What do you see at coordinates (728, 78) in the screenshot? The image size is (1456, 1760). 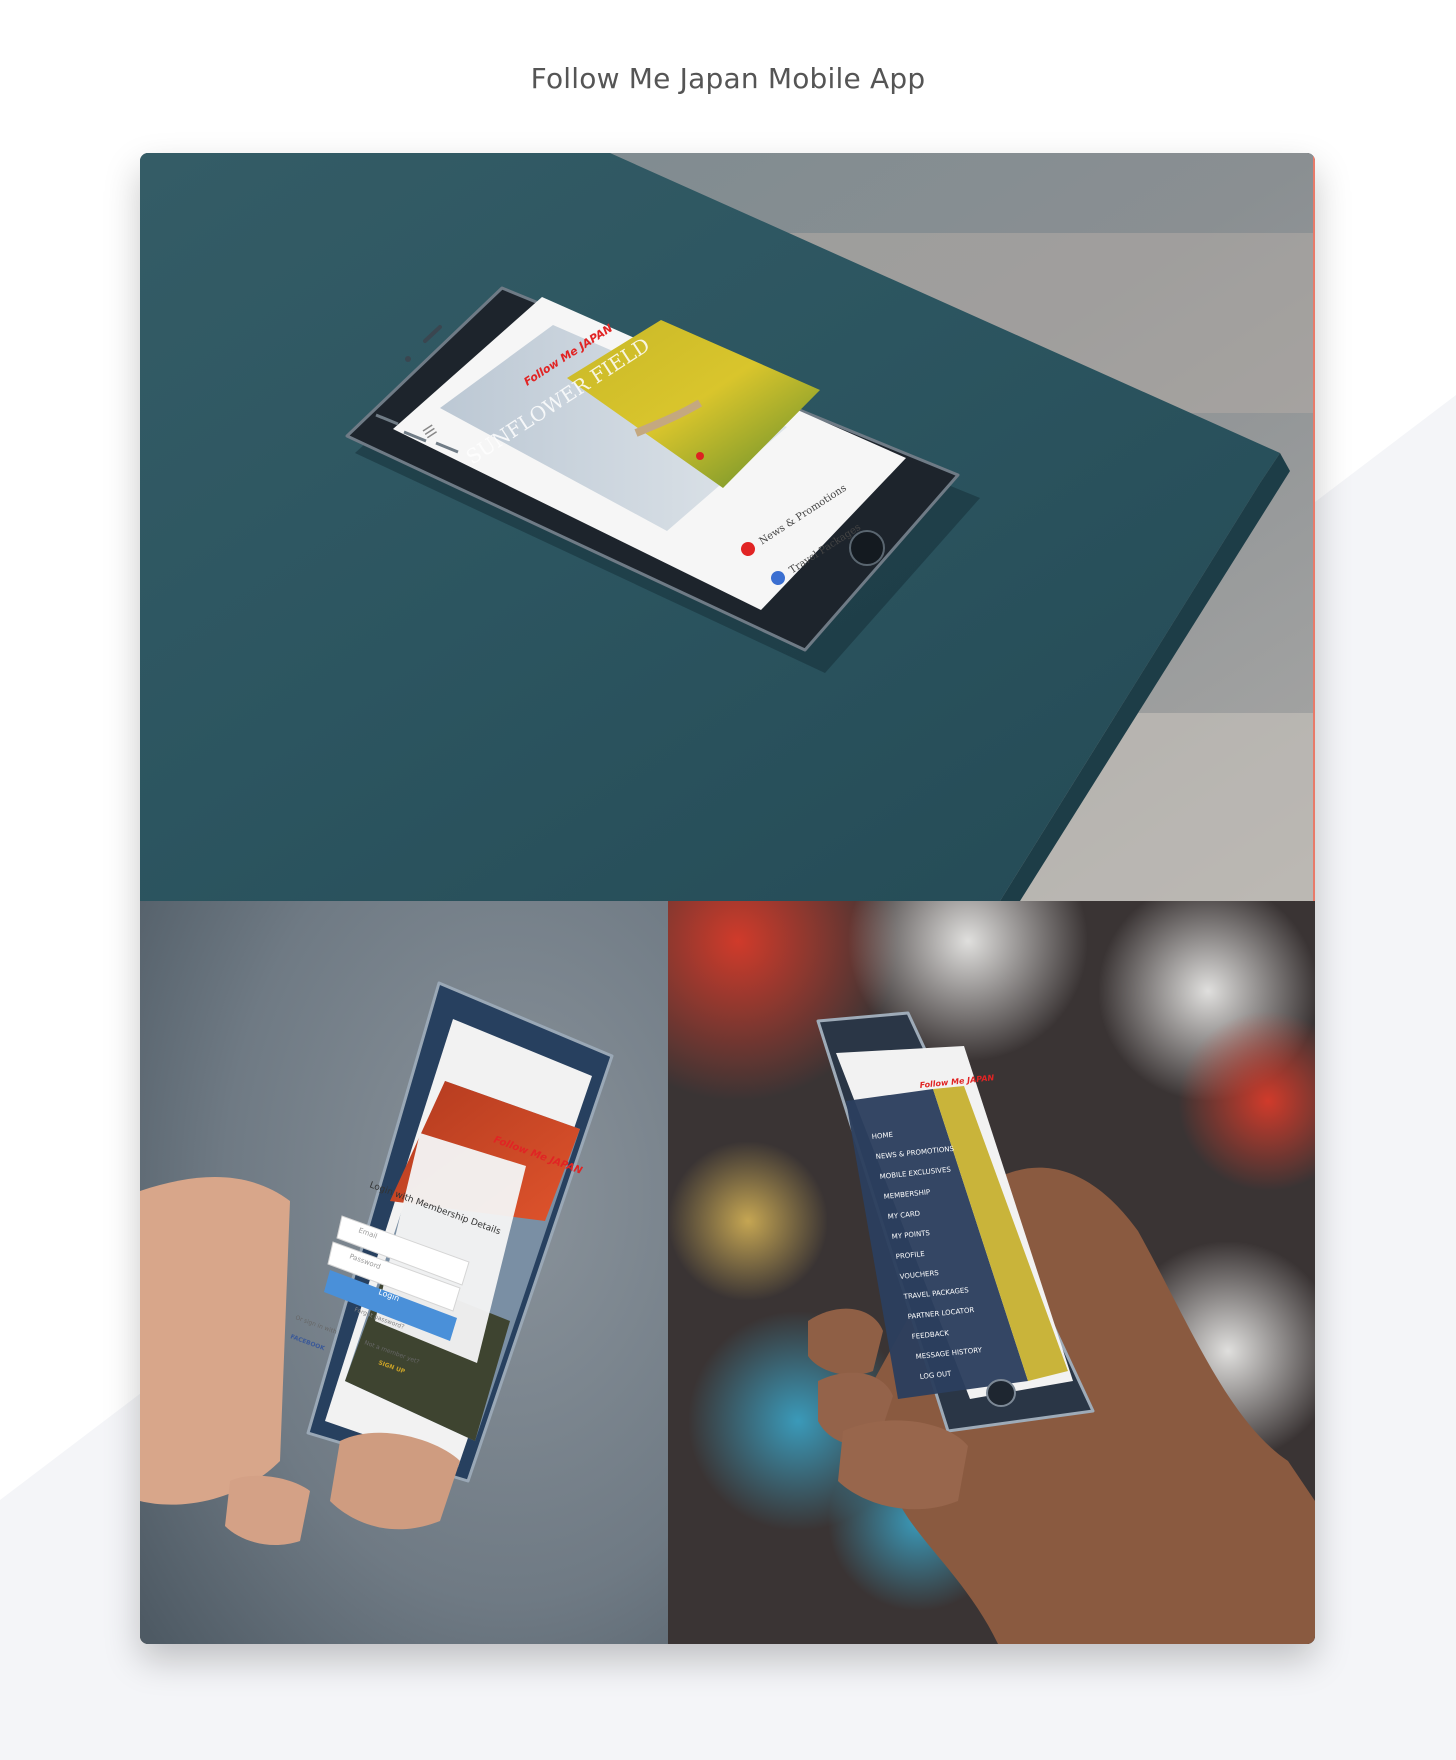 I see `page-title: Follow Me Japan Mobile App` at bounding box center [728, 78].